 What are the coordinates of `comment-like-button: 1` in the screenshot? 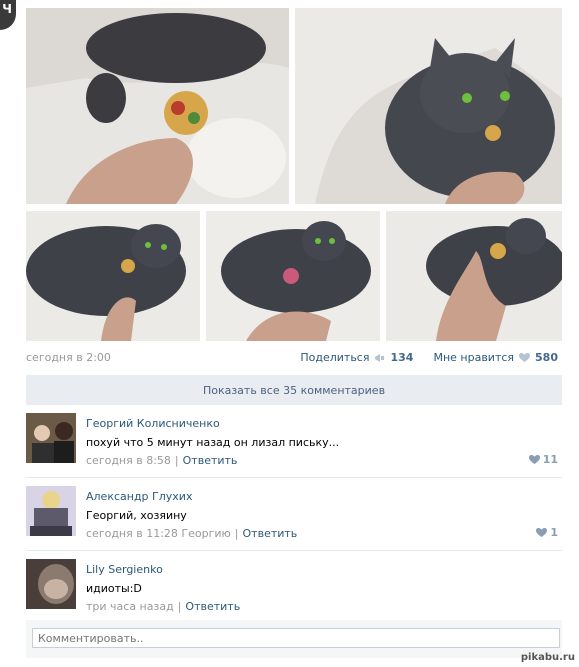 It's located at (547, 532).